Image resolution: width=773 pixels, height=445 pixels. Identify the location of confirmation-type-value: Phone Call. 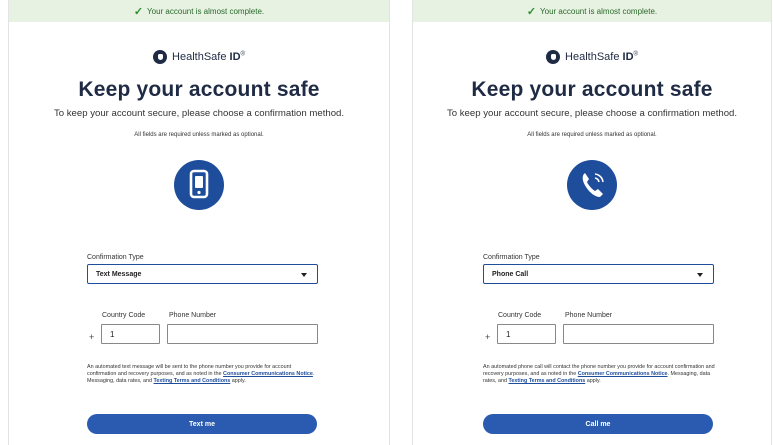
(510, 274).